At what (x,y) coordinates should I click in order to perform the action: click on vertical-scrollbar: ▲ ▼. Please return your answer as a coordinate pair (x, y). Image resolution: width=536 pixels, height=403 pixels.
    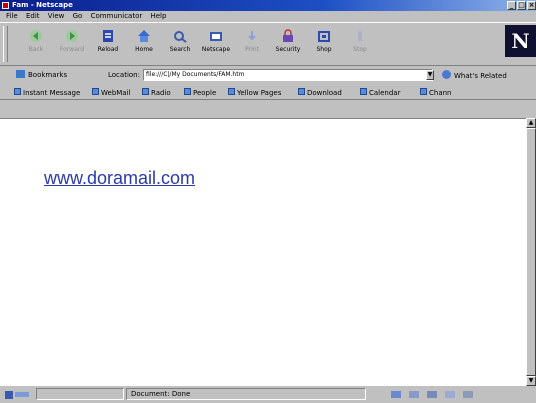
    Looking at the image, I should click on (531, 252).